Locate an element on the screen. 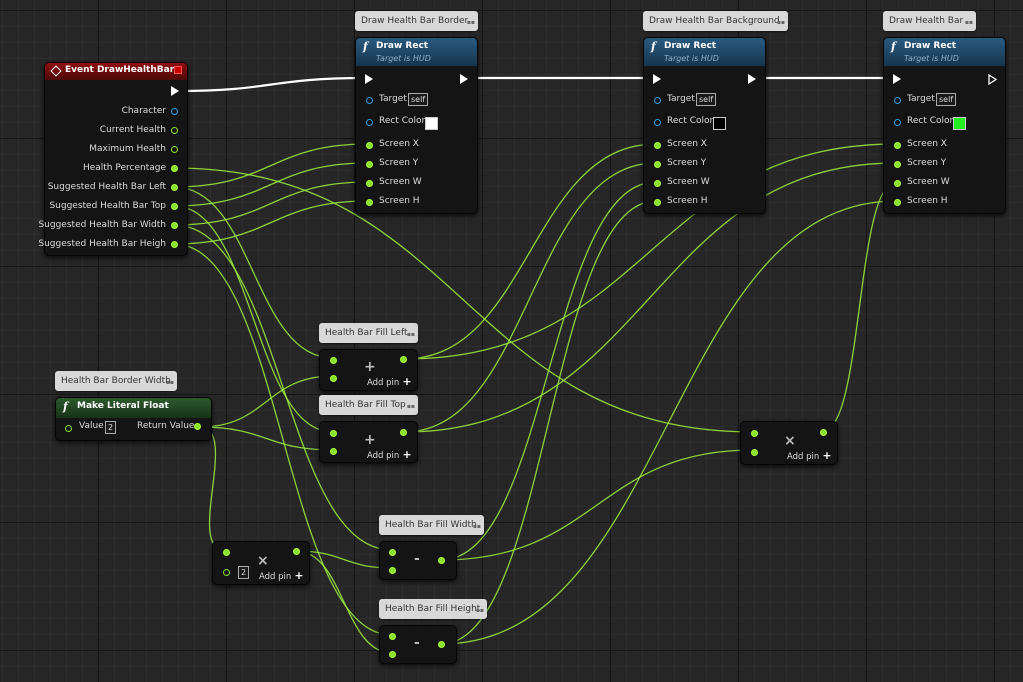 Image resolution: width=1023 pixels, height=682 pixels. add-fill-top-node: + Add pin + is located at coordinates (368, 442).